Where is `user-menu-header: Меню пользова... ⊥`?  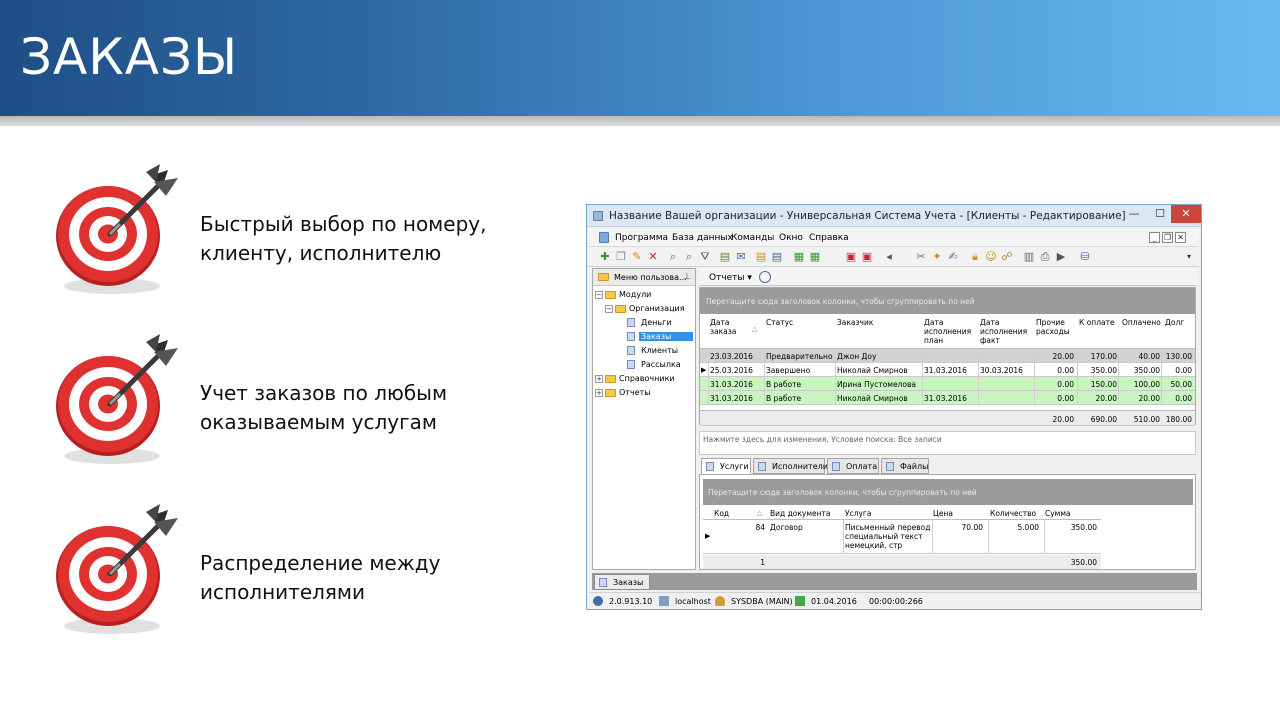 user-menu-header: Меню пользова... ⊥ is located at coordinates (644, 277).